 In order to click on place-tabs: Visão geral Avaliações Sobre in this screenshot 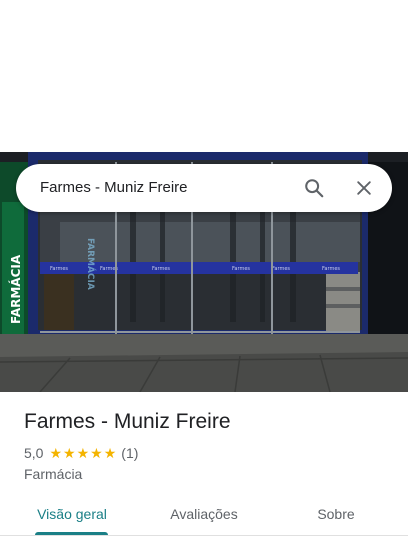, I will do `click(204, 514)`.